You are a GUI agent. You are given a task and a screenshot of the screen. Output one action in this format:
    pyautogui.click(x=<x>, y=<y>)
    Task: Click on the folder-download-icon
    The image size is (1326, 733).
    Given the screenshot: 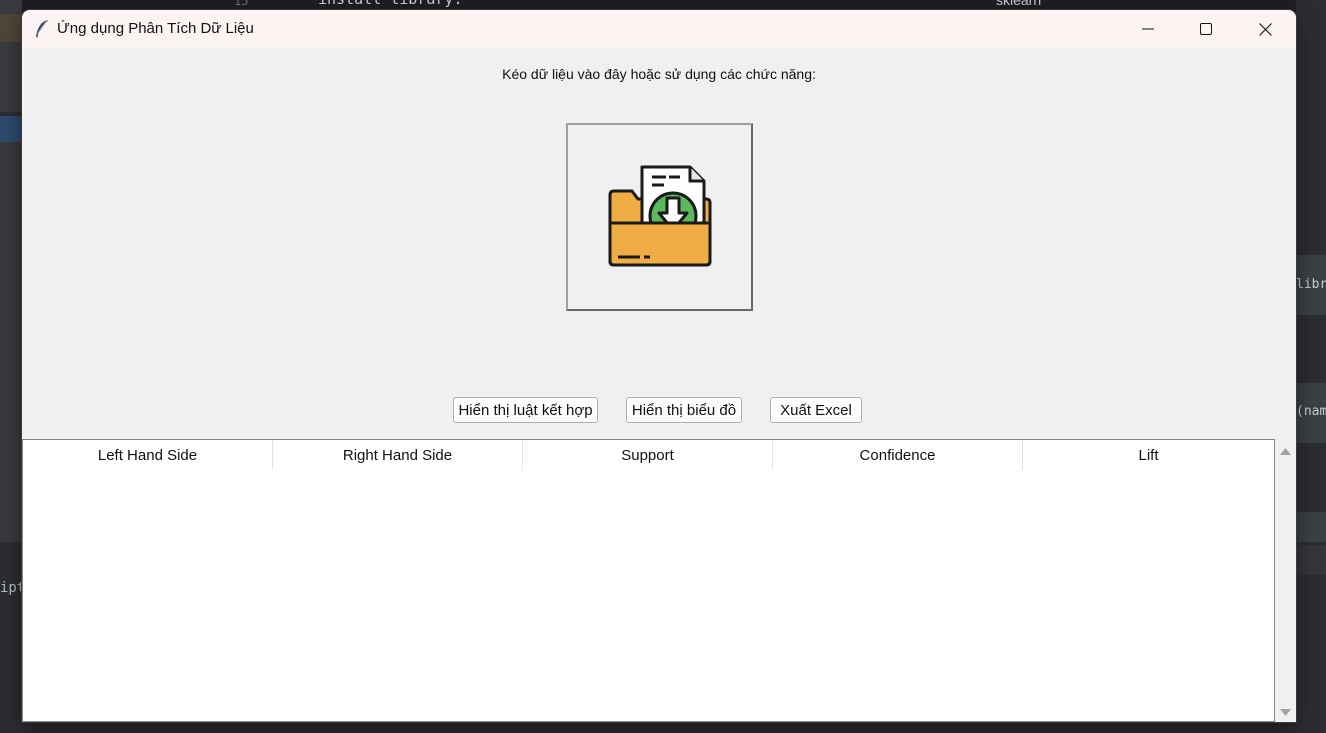 What is the action you would take?
    pyautogui.click(x=659, y=216)
    